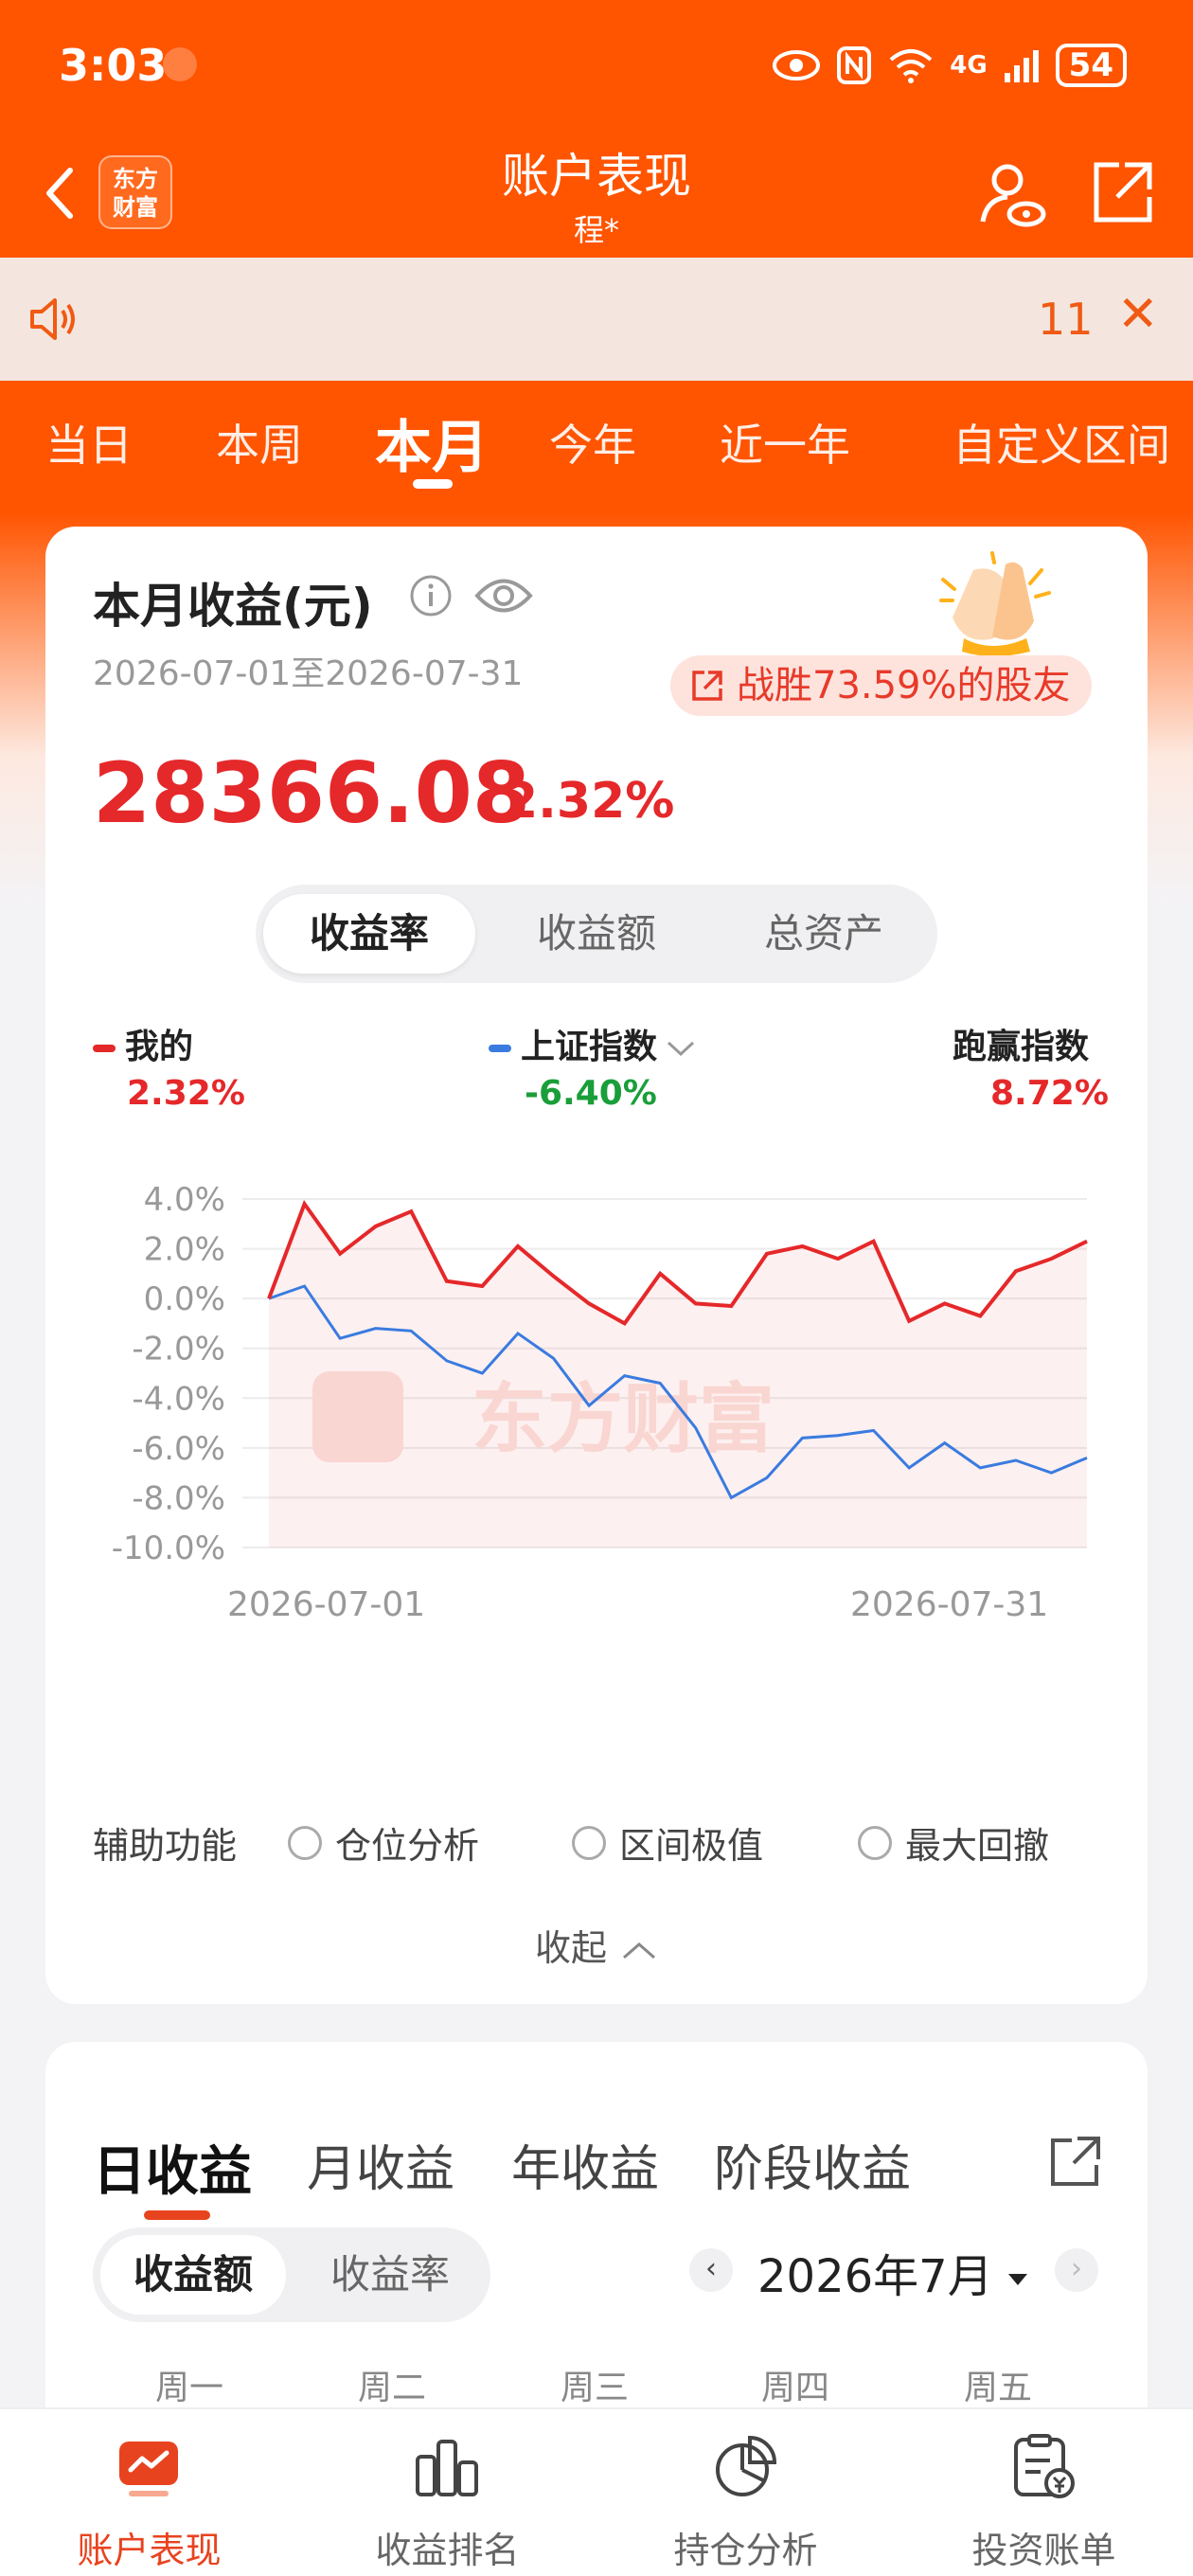  What do you see at coordinates (1049, 1093) in the screenshot?
I see `legend-beat-value: 8.72%` at bounding box center [1049, 1093].